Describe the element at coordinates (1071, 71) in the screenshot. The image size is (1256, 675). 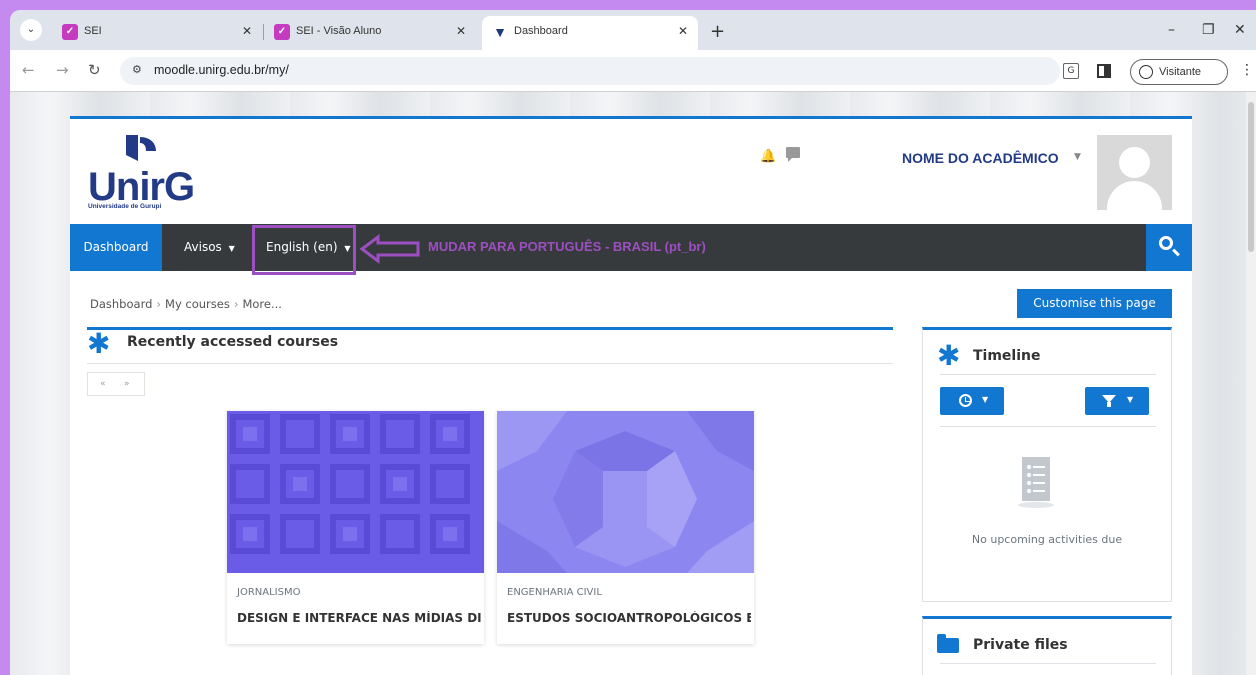
I see `translate-icon: G` at that location.